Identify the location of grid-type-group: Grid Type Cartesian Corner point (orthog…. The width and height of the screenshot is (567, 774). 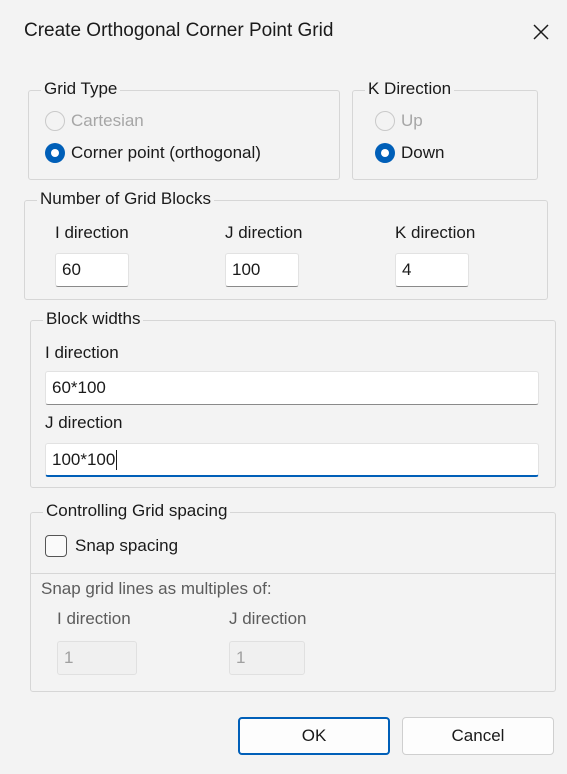
(184, 129).